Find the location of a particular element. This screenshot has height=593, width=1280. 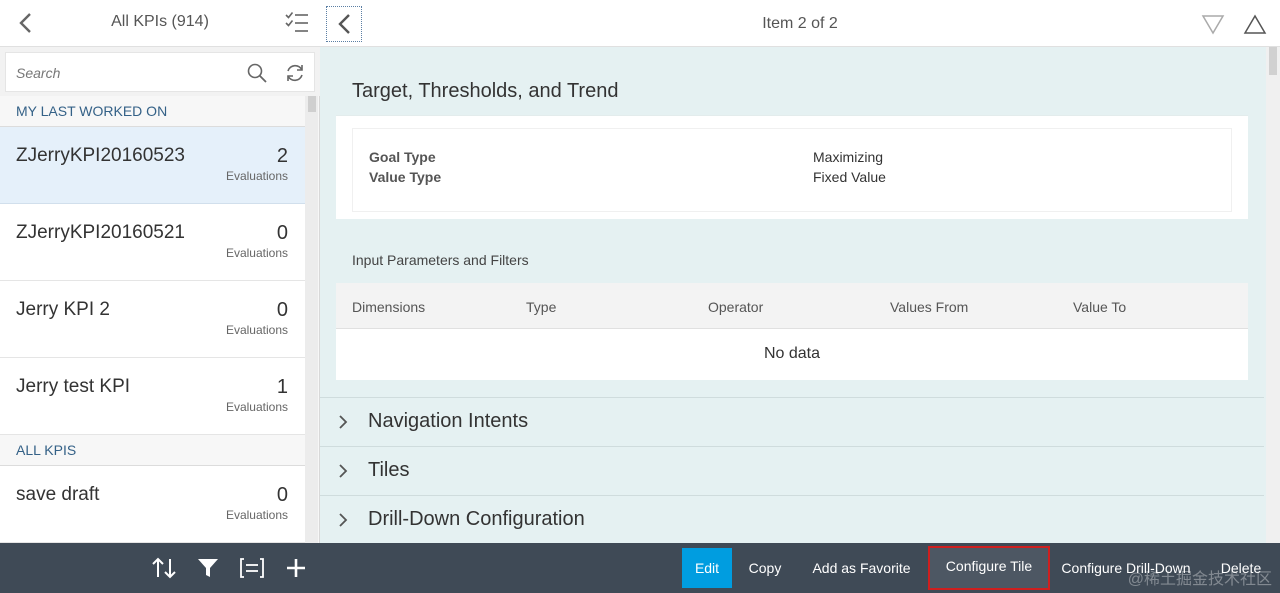

accordion-navigation-intents: Navigation Intents is located at coordinates (792, 421).